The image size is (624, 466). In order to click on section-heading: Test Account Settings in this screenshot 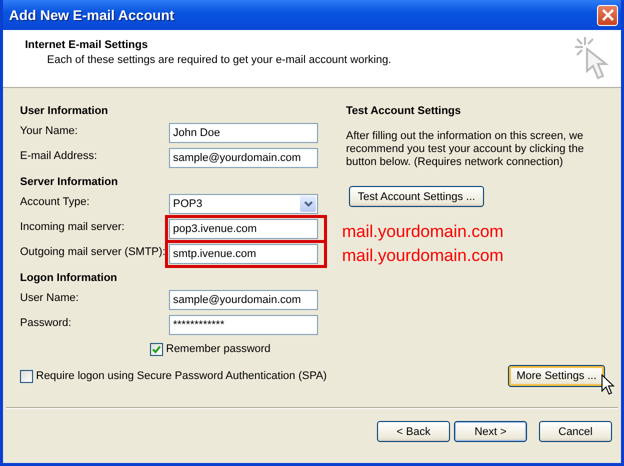, I will do `click(404, 111)`.